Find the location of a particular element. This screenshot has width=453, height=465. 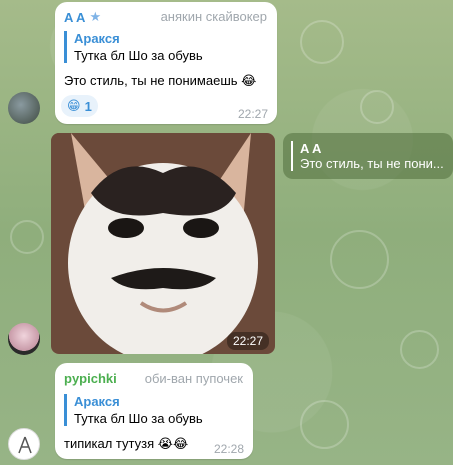

message-text-body: Это стиль, ты не понимаешь is located at coordinates (151, 80).